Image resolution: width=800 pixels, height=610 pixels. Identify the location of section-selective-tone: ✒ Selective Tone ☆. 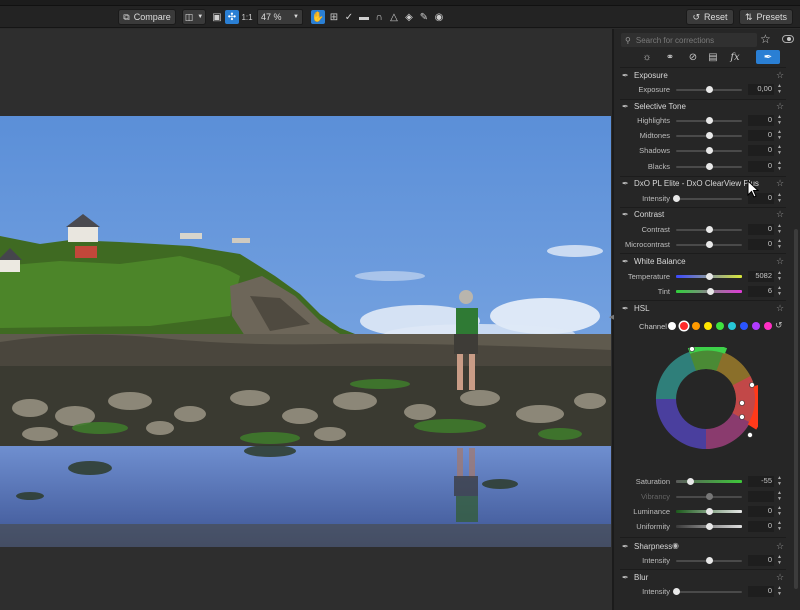
(700, 107).